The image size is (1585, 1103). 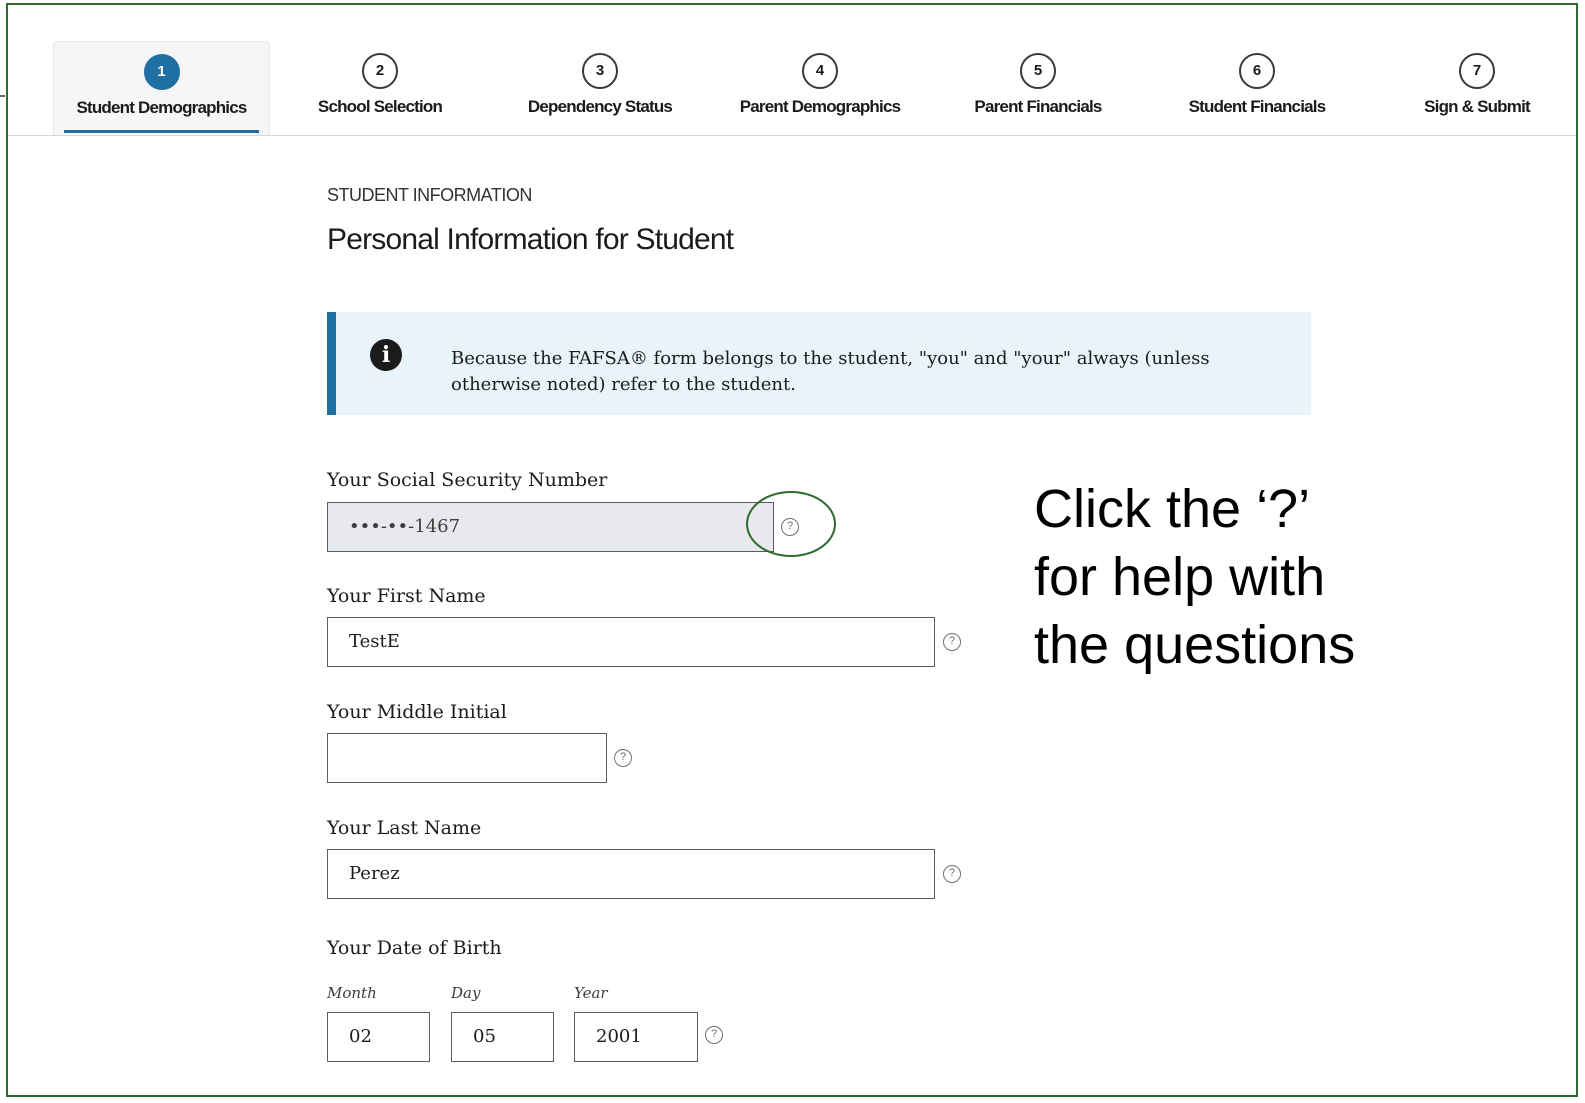 I want to click on last-name-label: Your Last Name, so click(x=404, y=828).